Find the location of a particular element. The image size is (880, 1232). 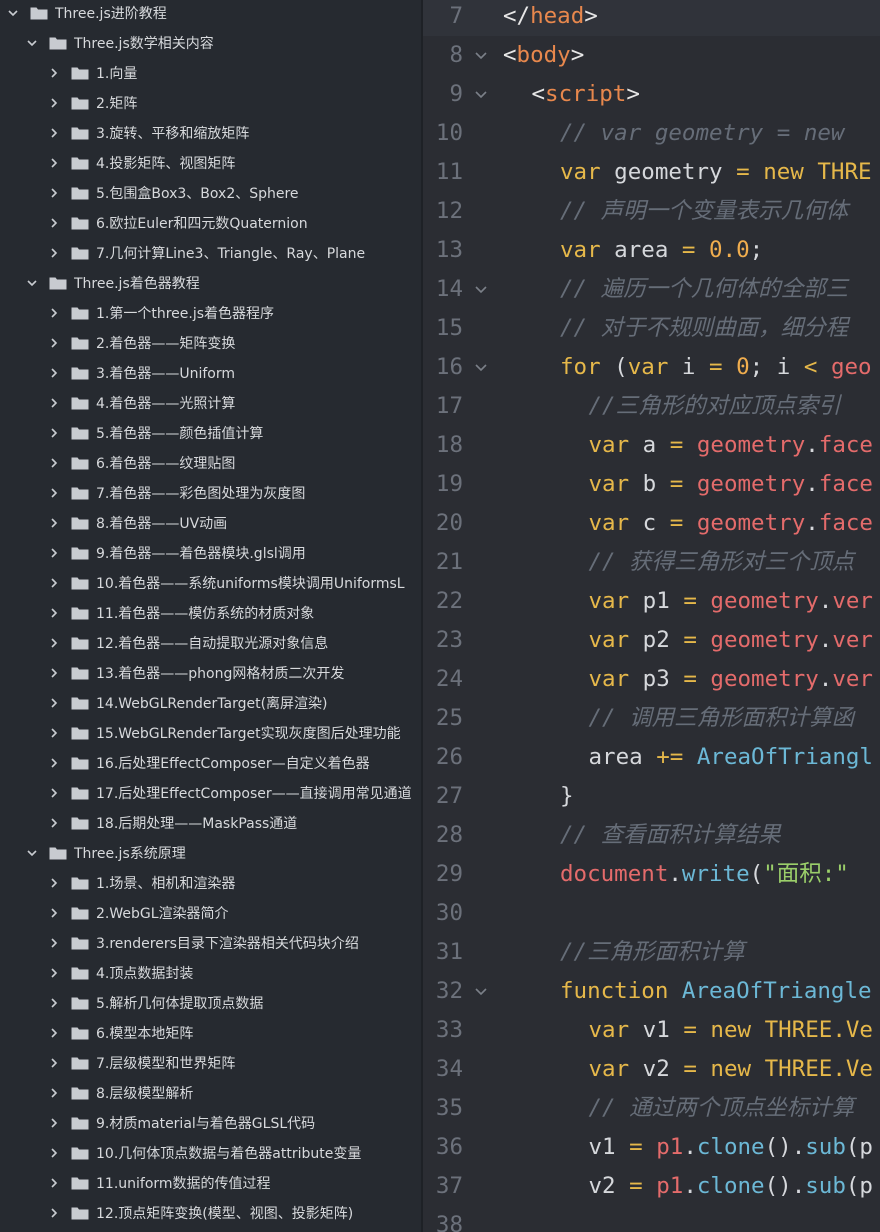

code-line: 17 //三角形的对应顶点索引 is located at coordinates (651, 406).